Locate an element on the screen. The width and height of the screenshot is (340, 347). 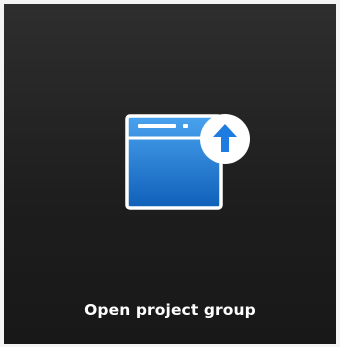
upload-badge-icon is located at coordinates (225, 139).